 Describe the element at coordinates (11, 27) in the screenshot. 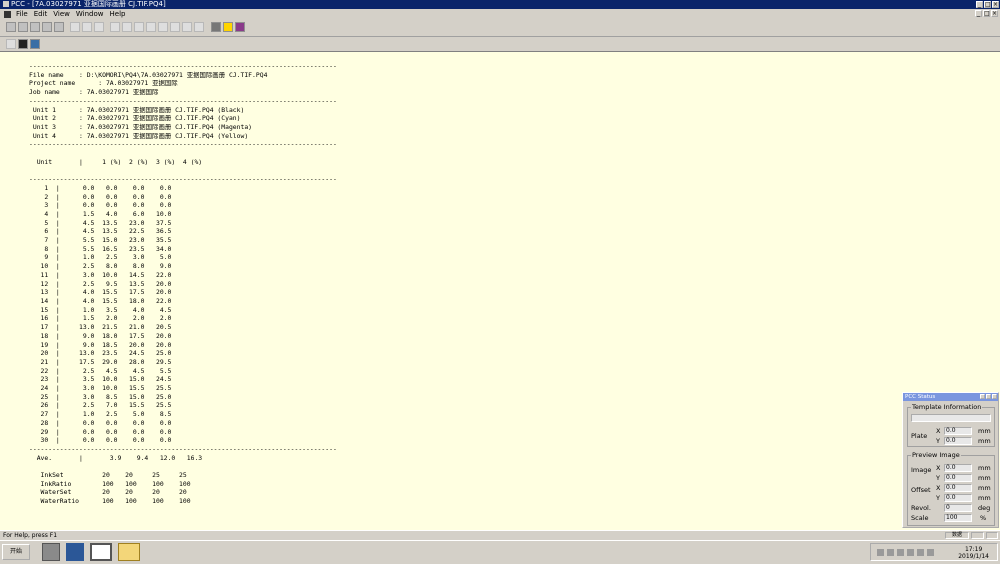

I see `open-icon` at that location.